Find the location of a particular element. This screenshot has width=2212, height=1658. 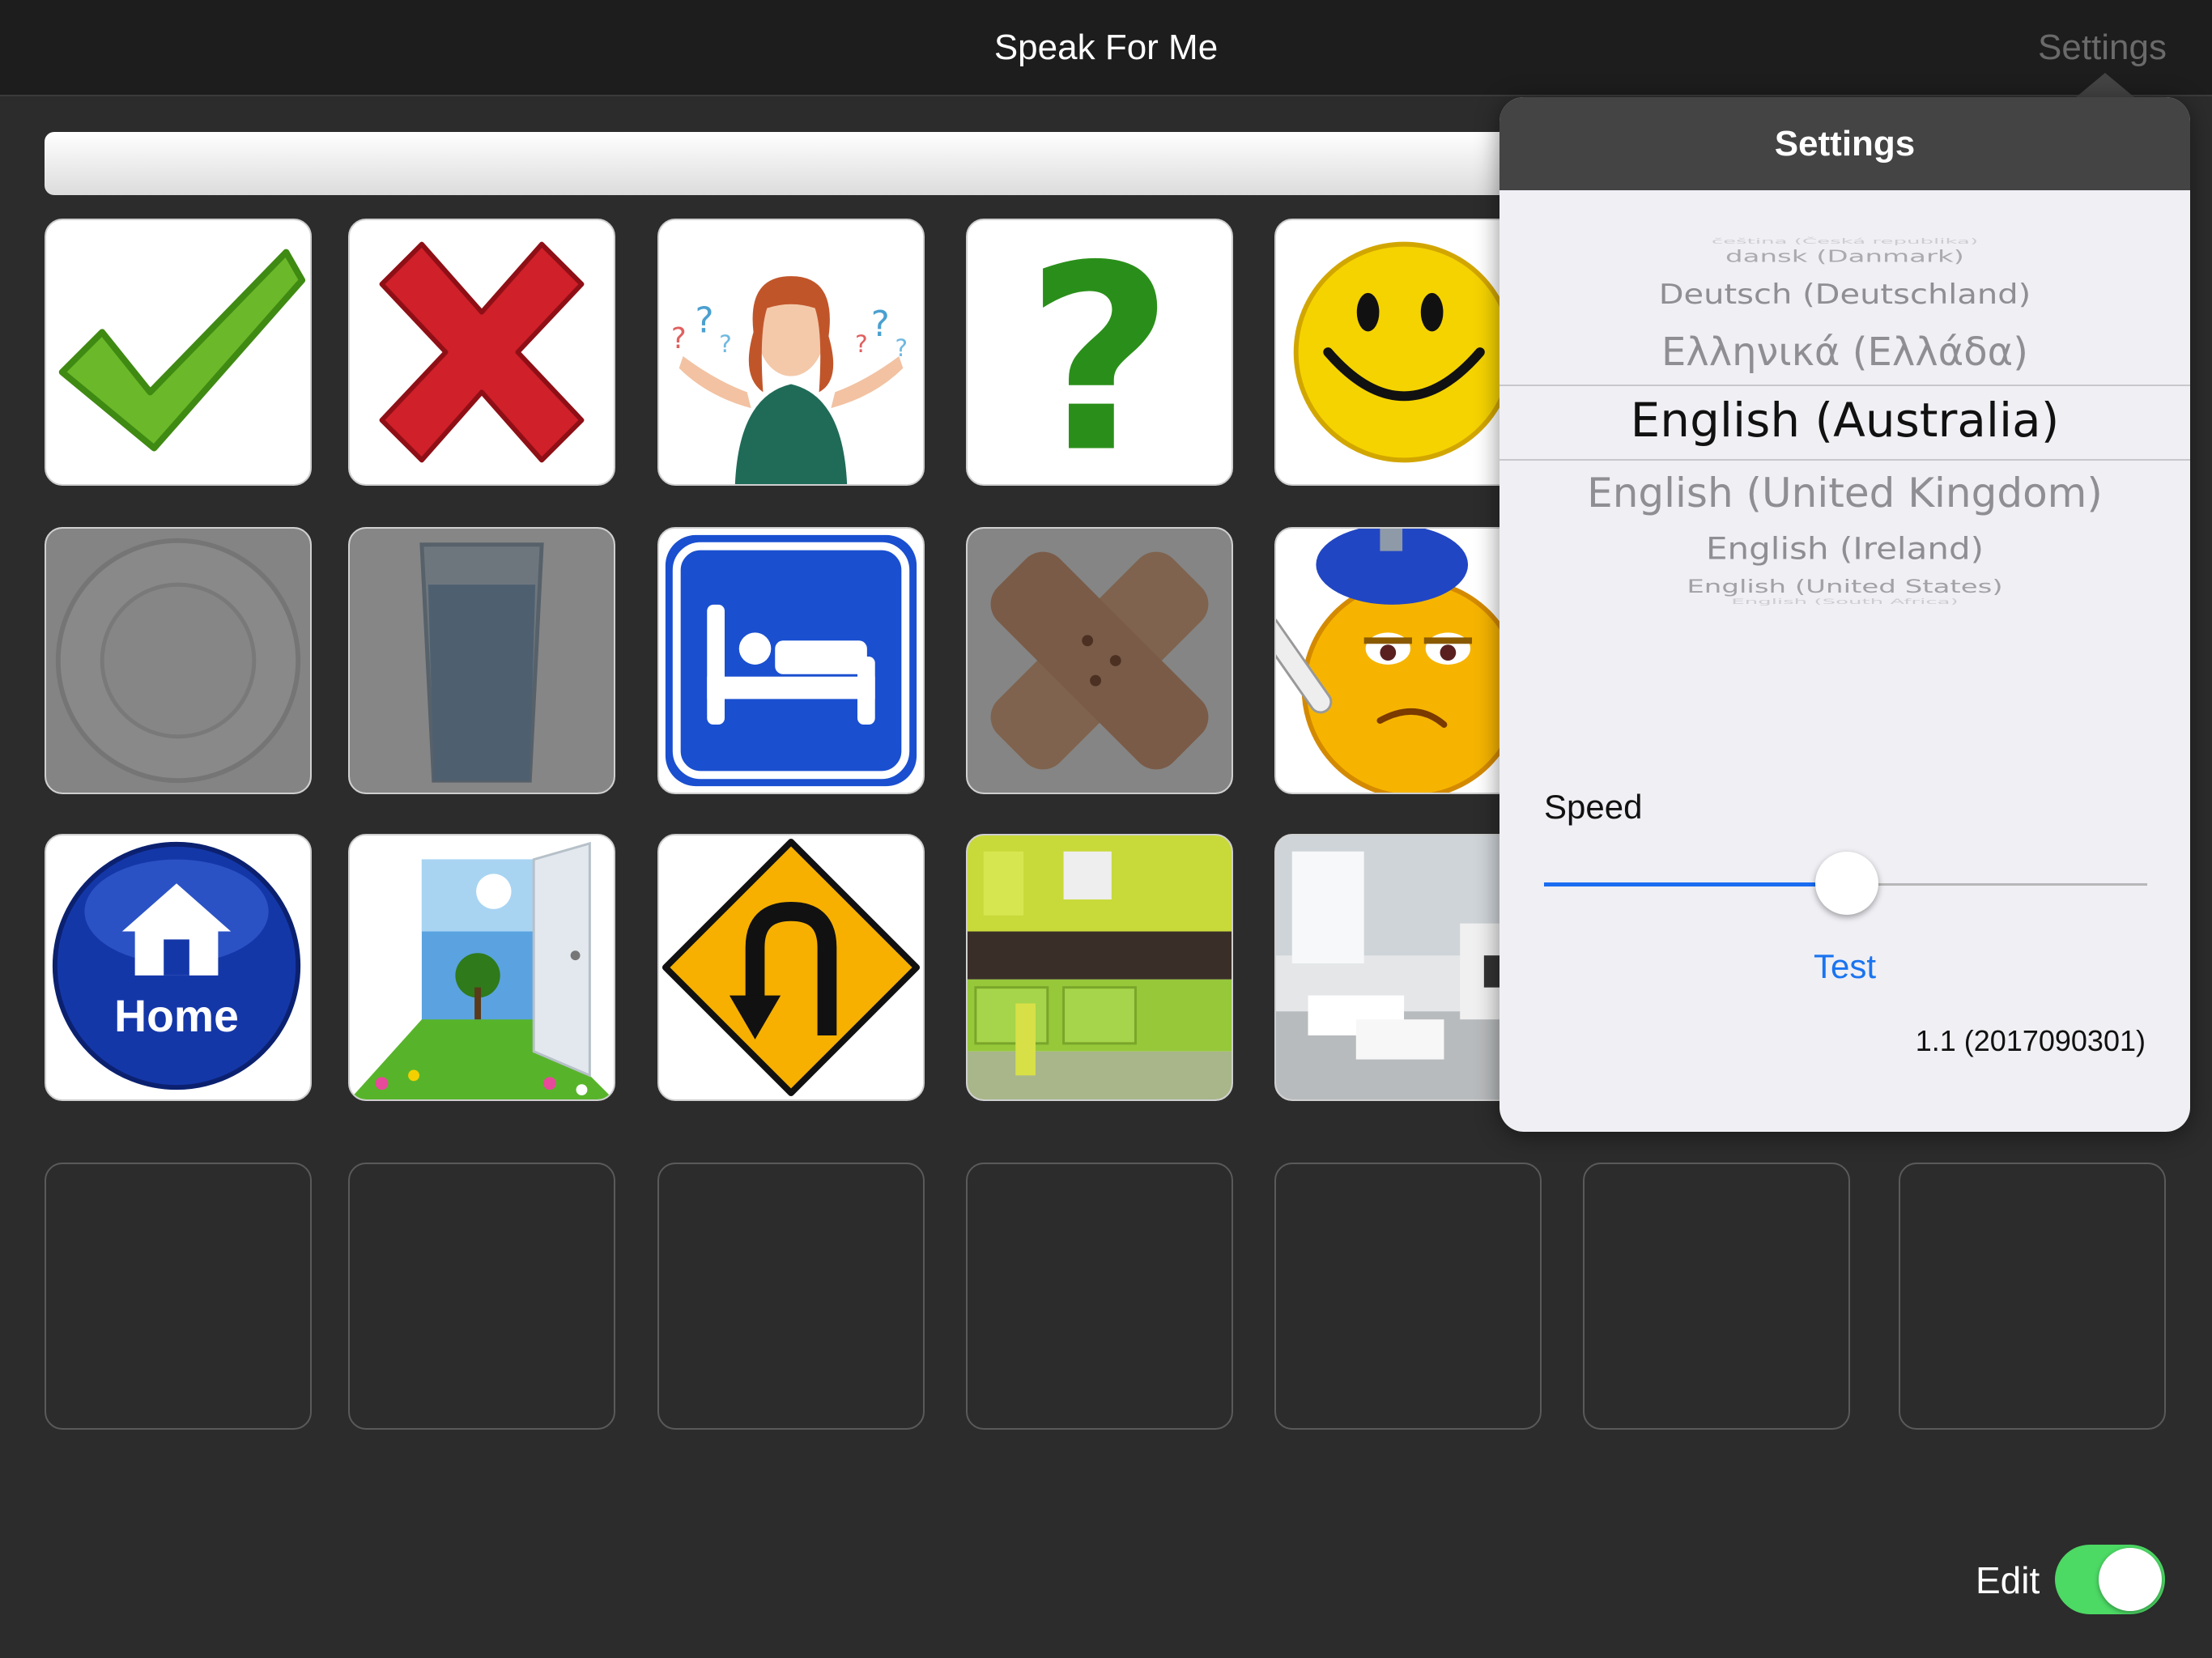

bandage-tile is located at coordinates (1099, 660).